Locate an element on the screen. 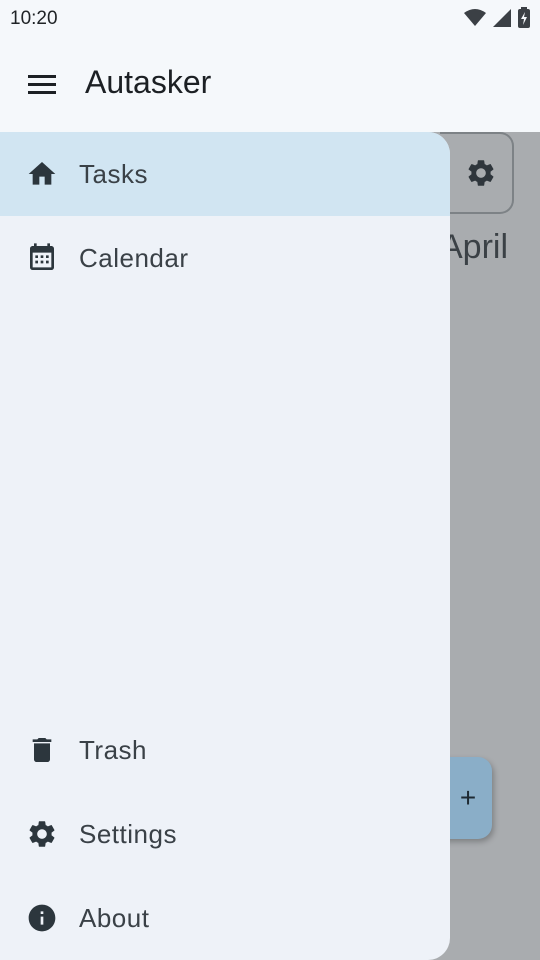 This screenshot has width=540, height=960. signal-icon is located at coordinates (502, 18).